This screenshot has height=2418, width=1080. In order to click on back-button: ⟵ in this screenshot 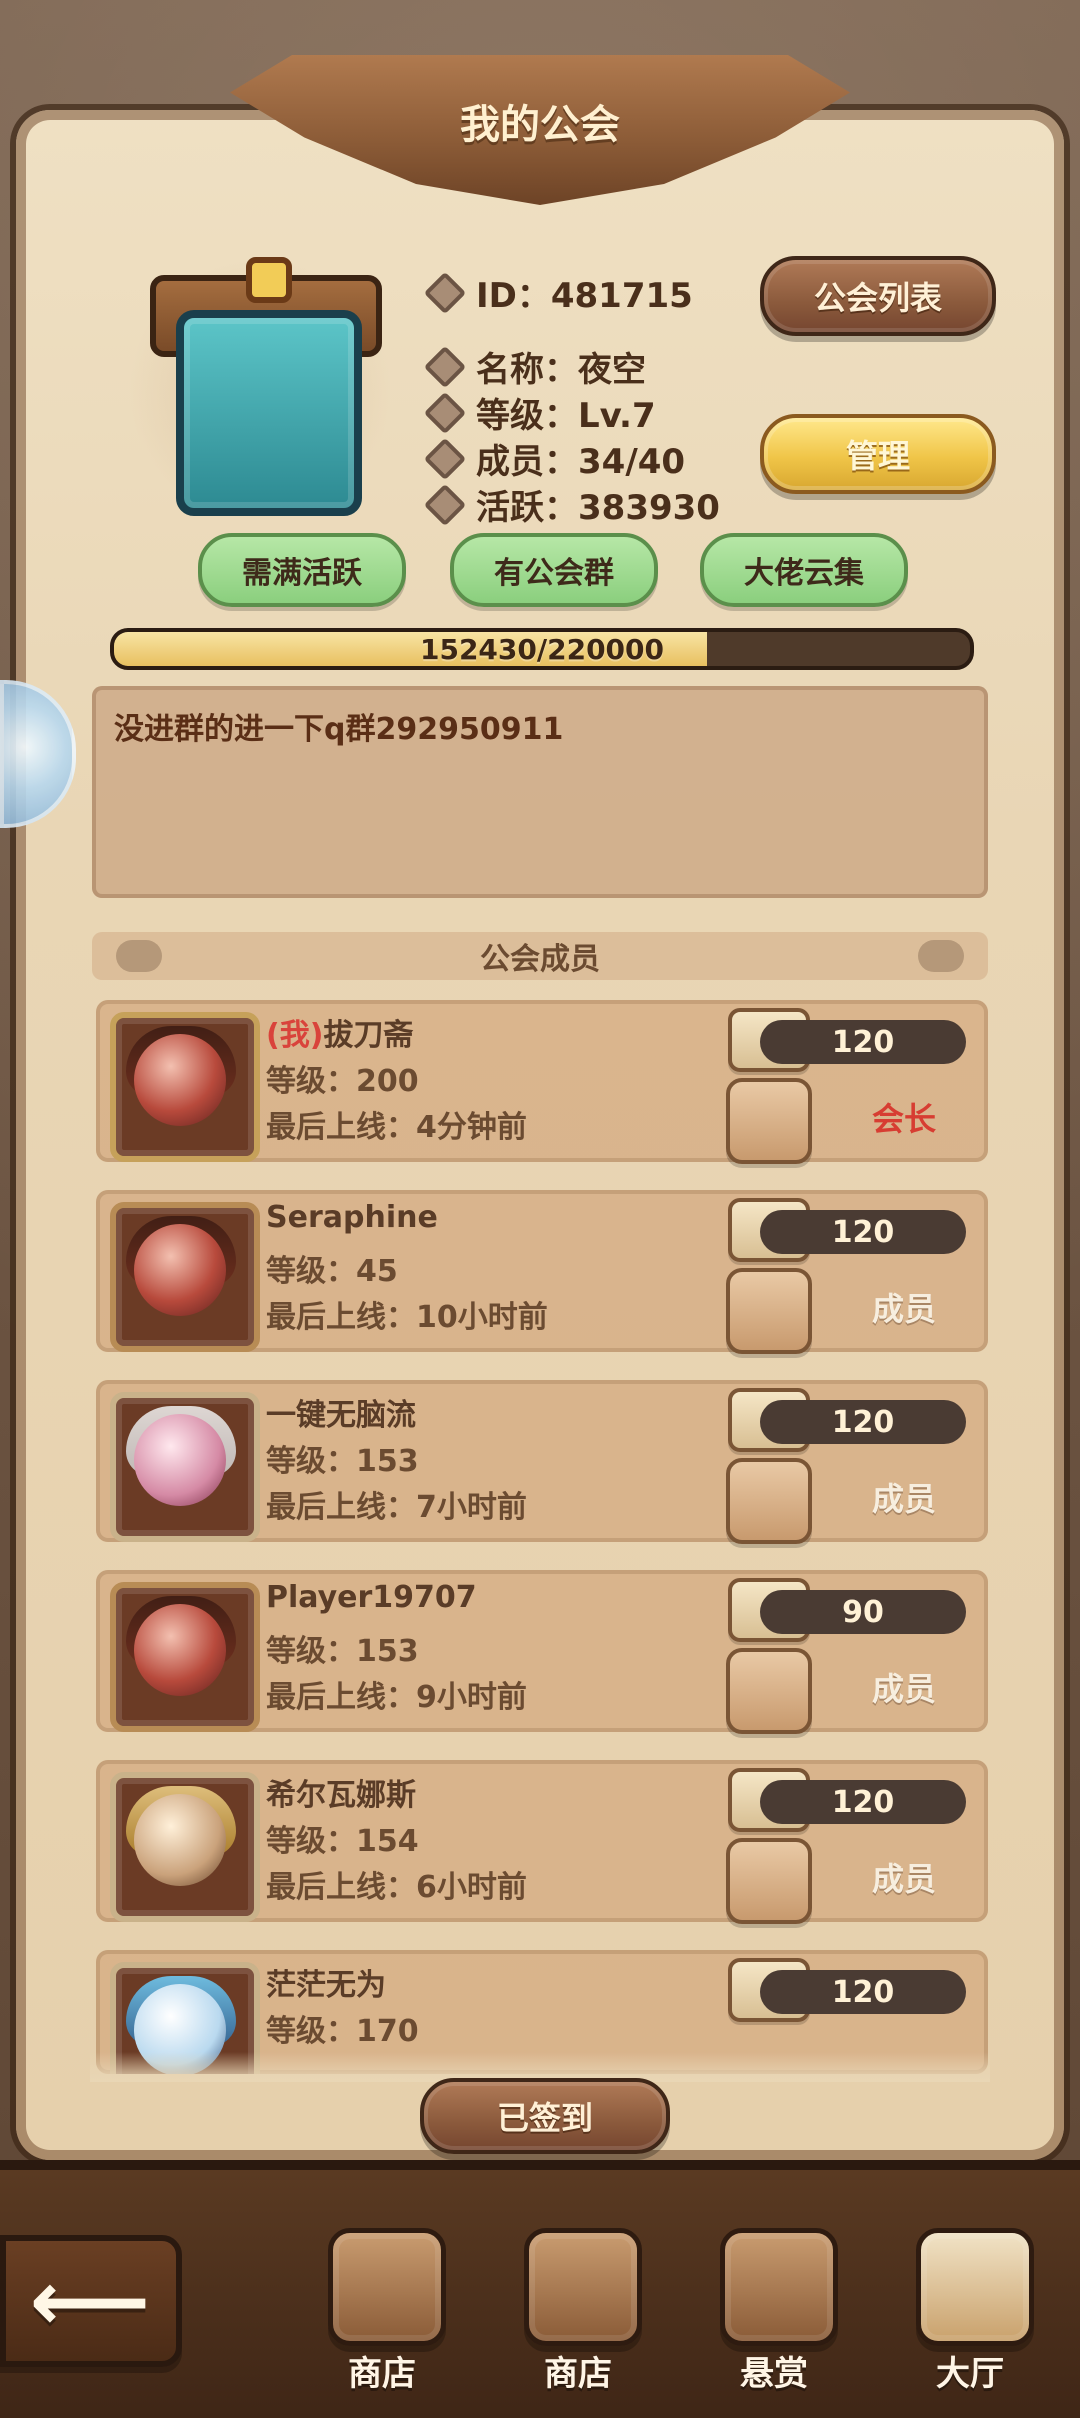, I will do `click(91, 2301)`.